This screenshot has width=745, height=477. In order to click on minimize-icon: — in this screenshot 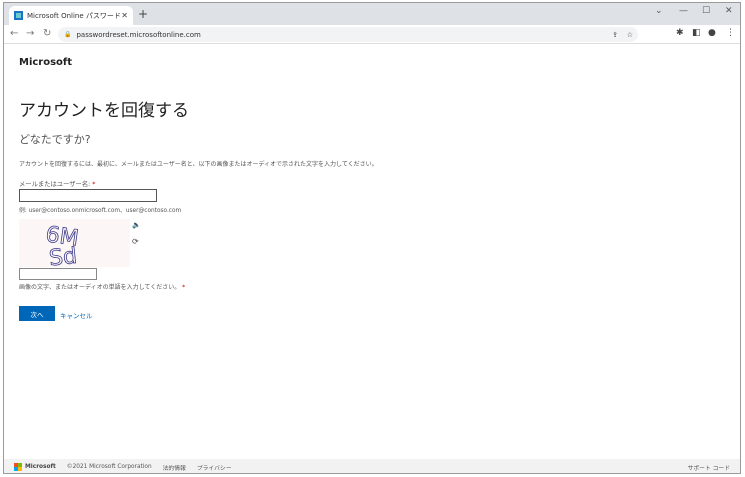, I will do `click(683, 11)`.